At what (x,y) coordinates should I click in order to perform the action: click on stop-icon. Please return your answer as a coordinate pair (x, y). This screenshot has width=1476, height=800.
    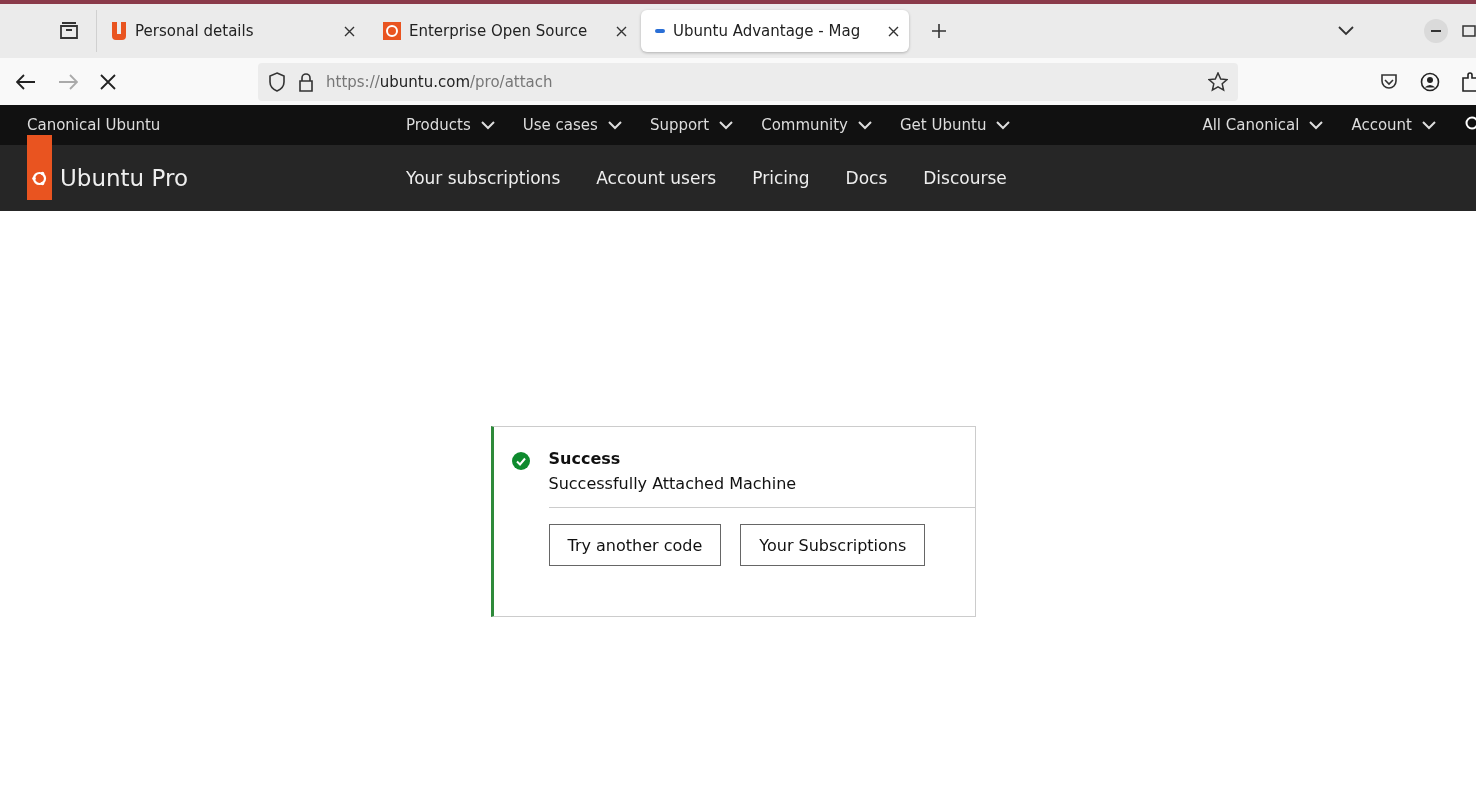
    Looking at the image, I should click on (108, 81).